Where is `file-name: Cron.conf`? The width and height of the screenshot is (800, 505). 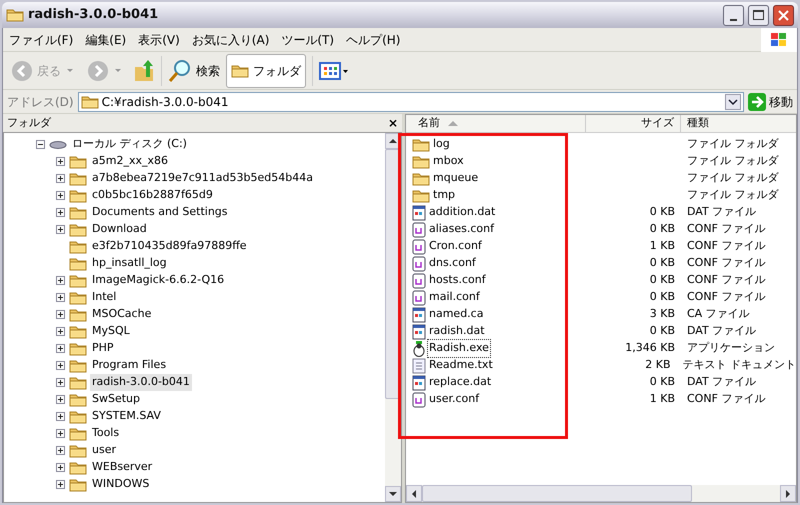
file-name: Cron.conf is located at coordinates (455, 246).